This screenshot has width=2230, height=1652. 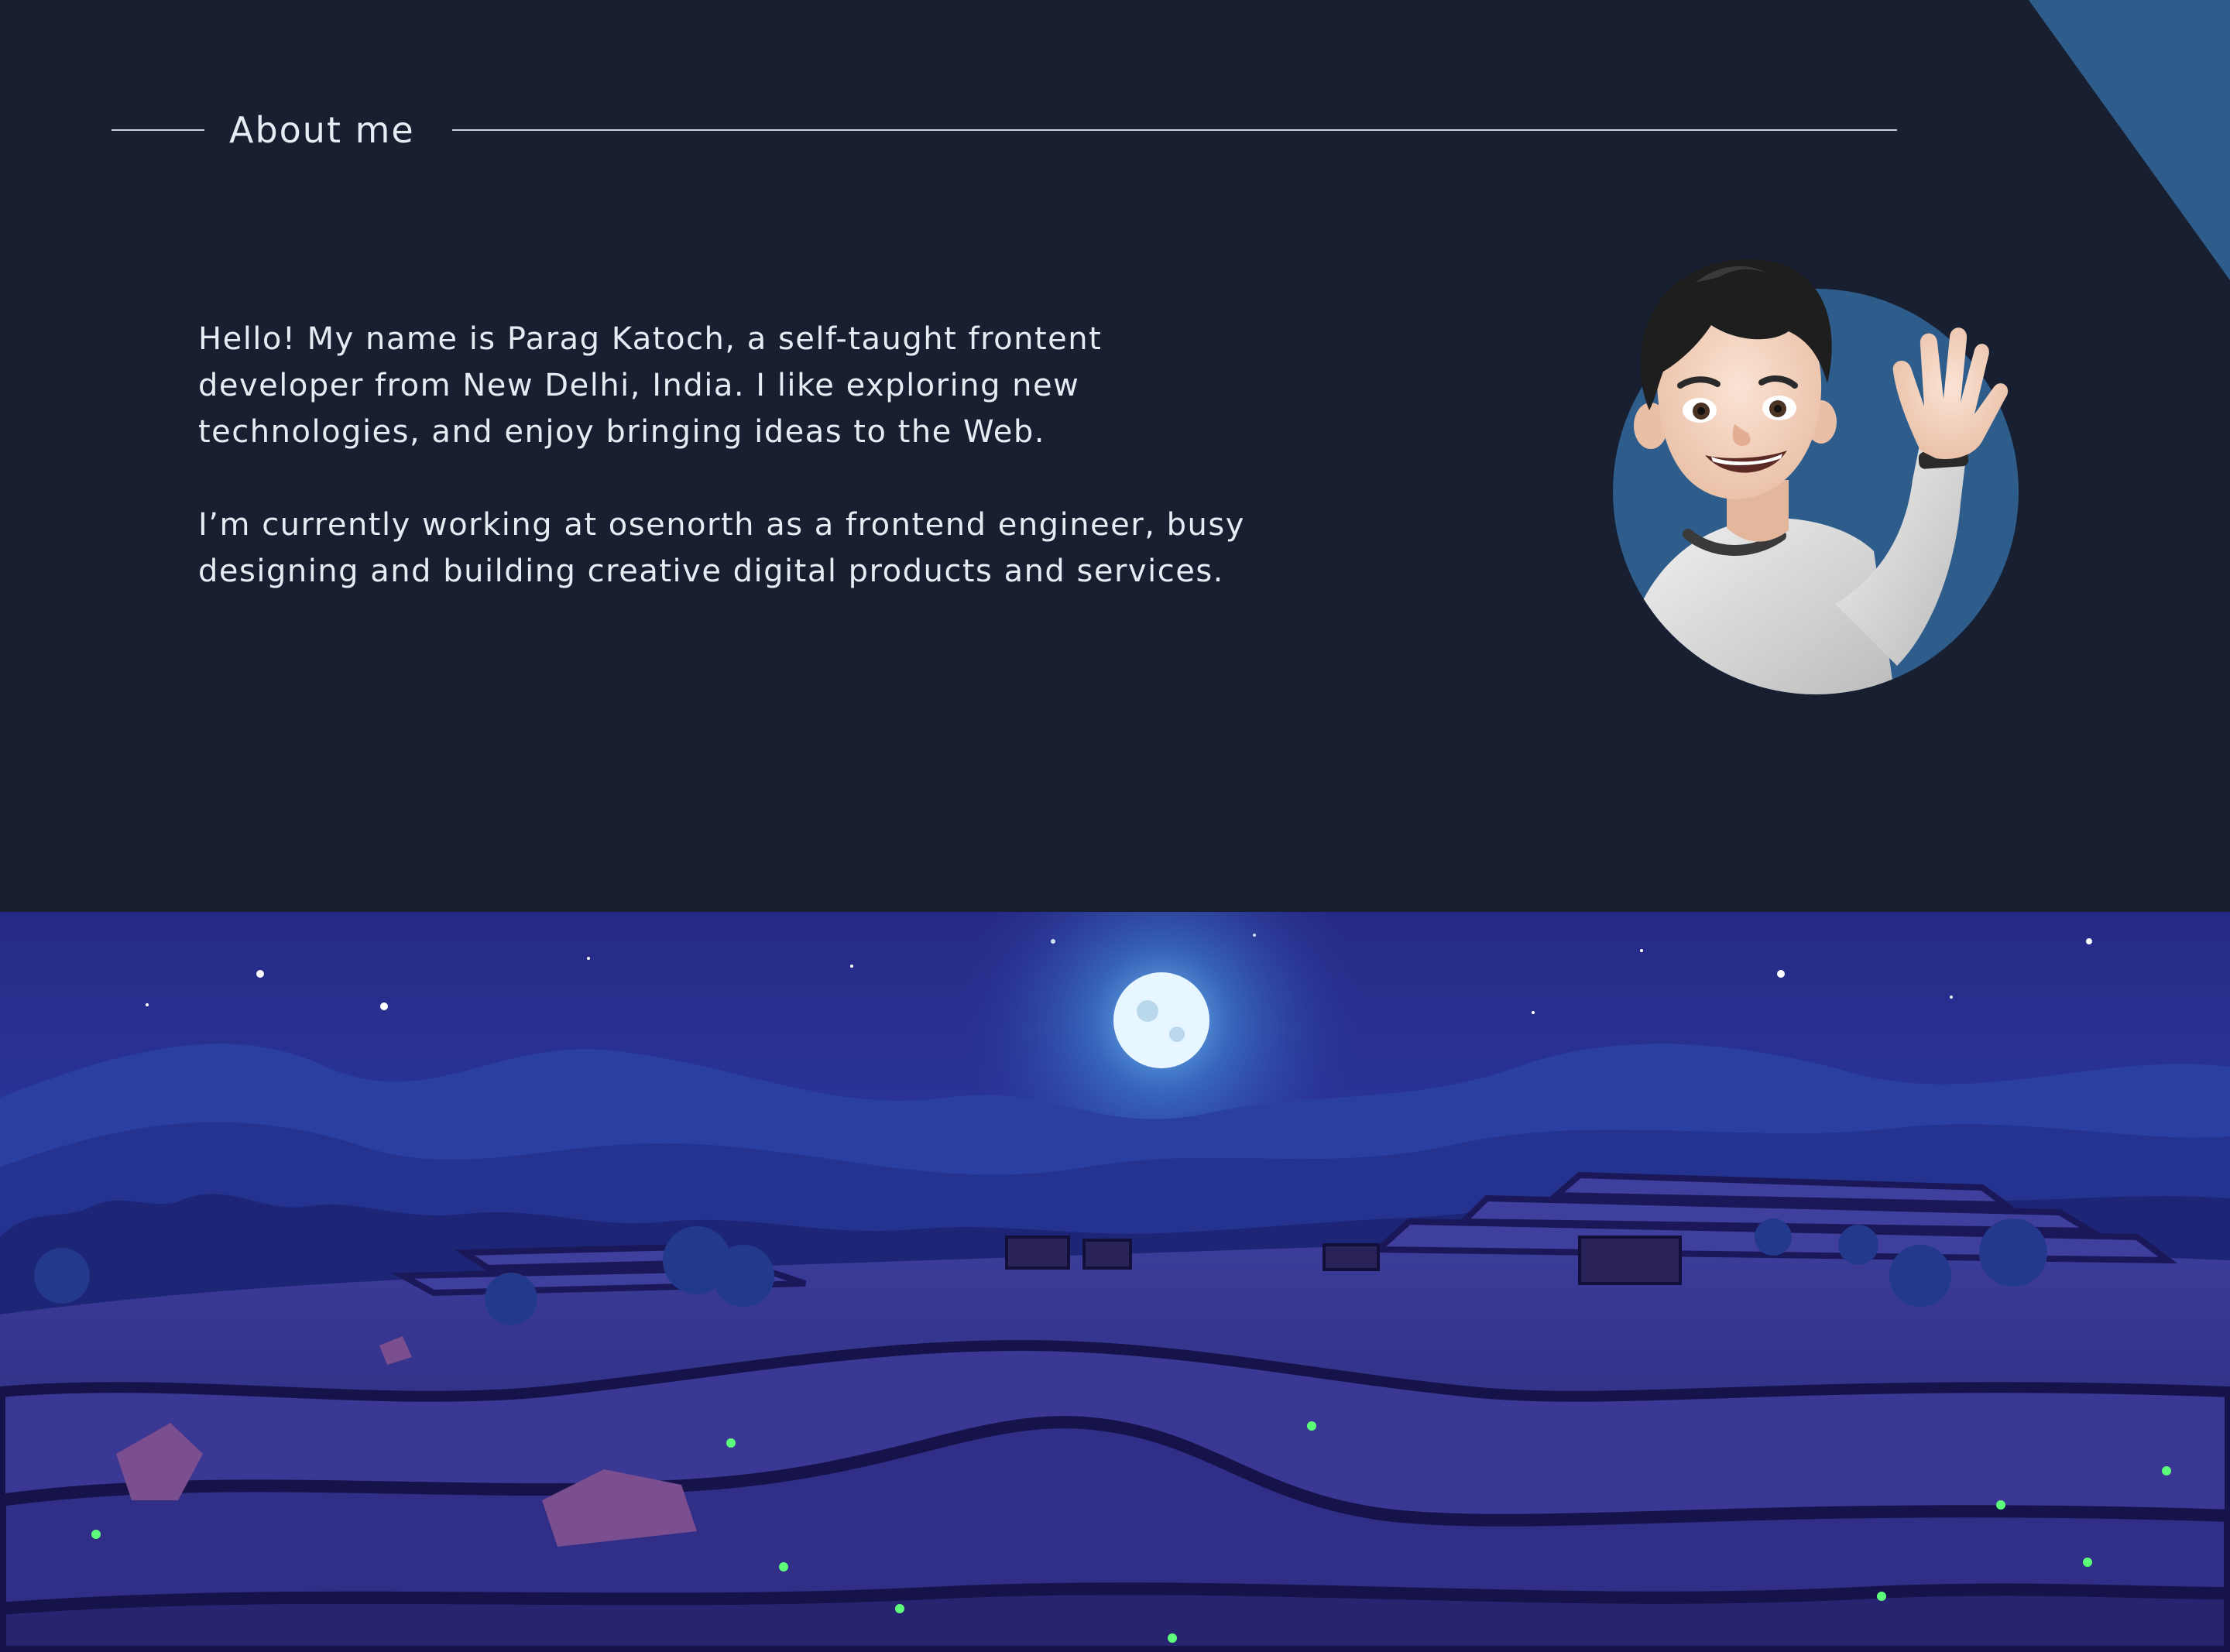 What do you see at coordinates (1816, 477) in the screenshot?
I see `avatar-memoji-icon` at bounding box center [1816, 477].